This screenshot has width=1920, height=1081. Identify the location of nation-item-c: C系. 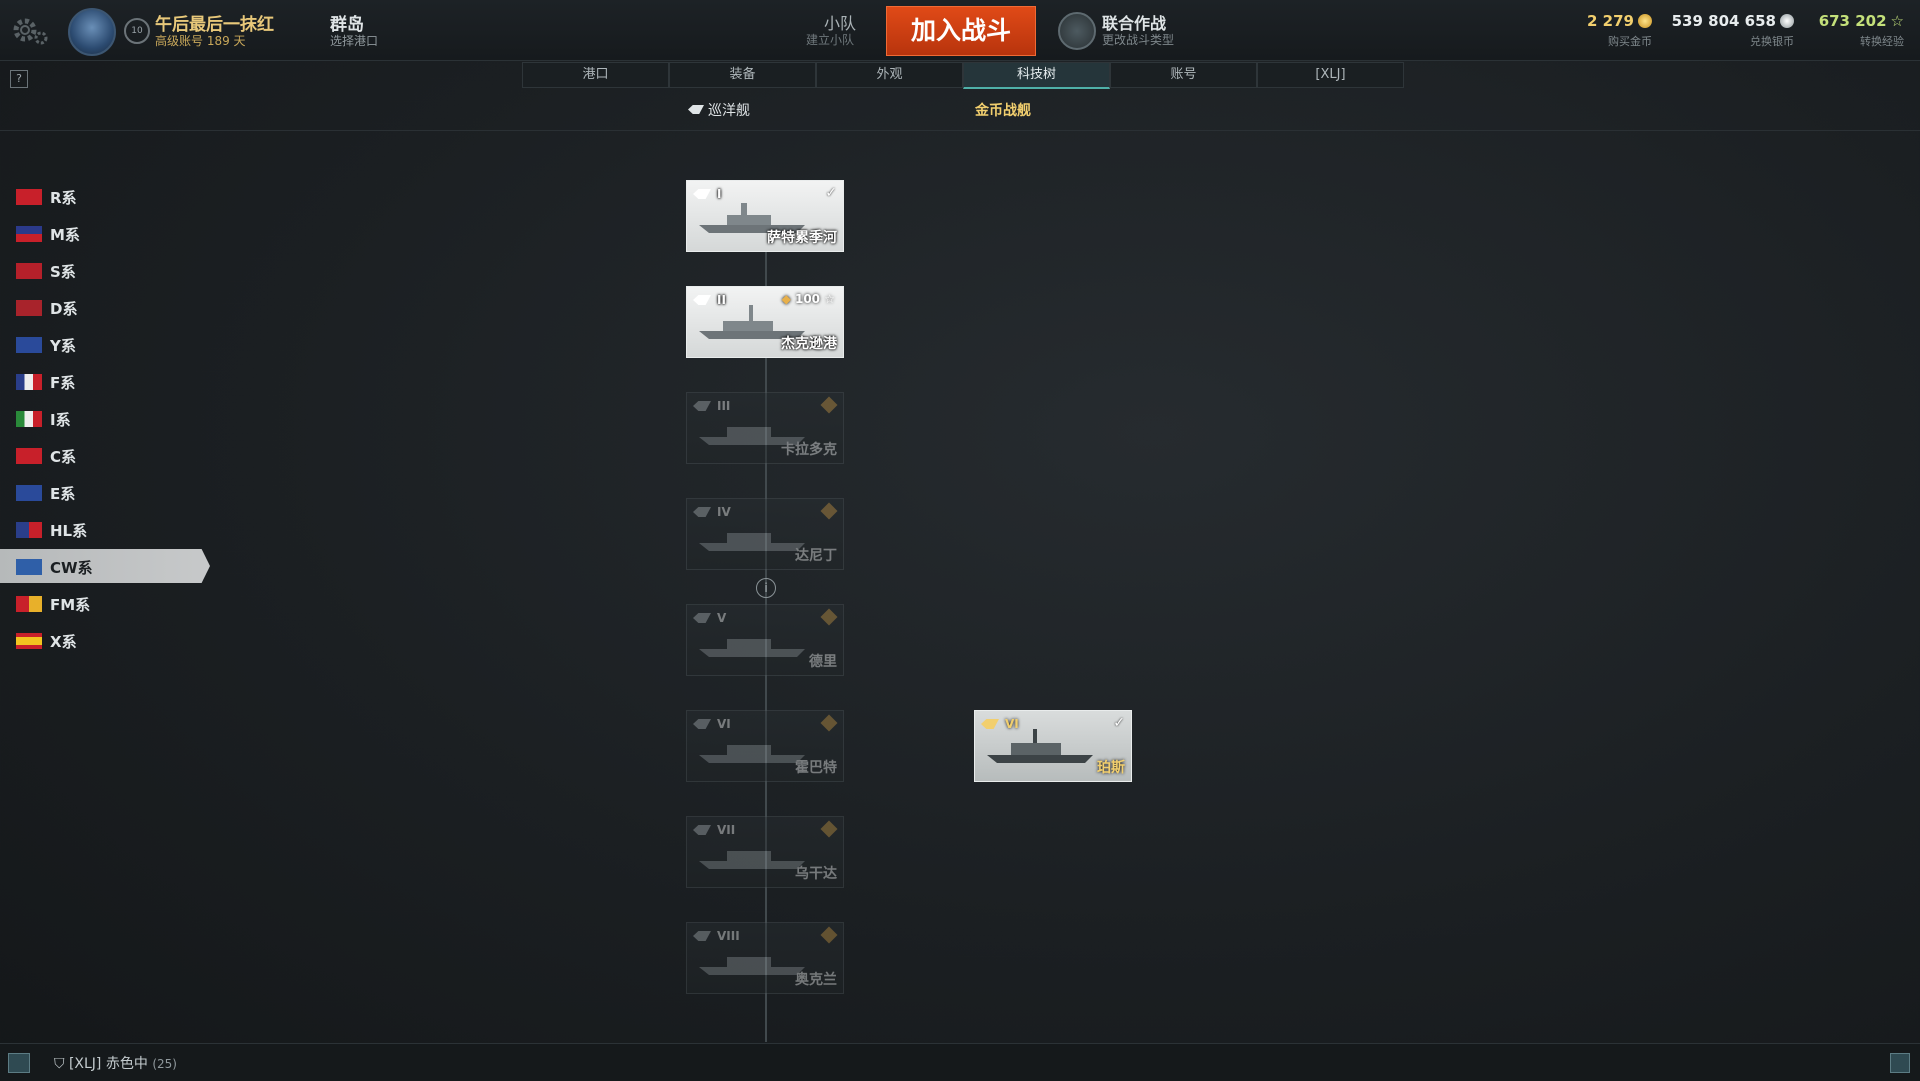
(105, 455).